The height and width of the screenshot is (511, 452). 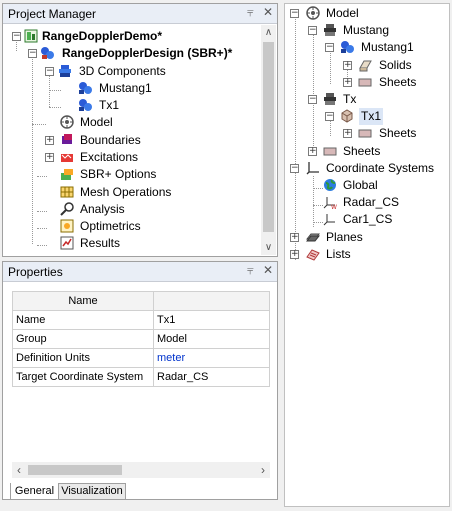 What do you see at coordinates (122, 71) in the screenshot?
I see `tree-item-label: 3D Components` at bounding box center [122, 71].